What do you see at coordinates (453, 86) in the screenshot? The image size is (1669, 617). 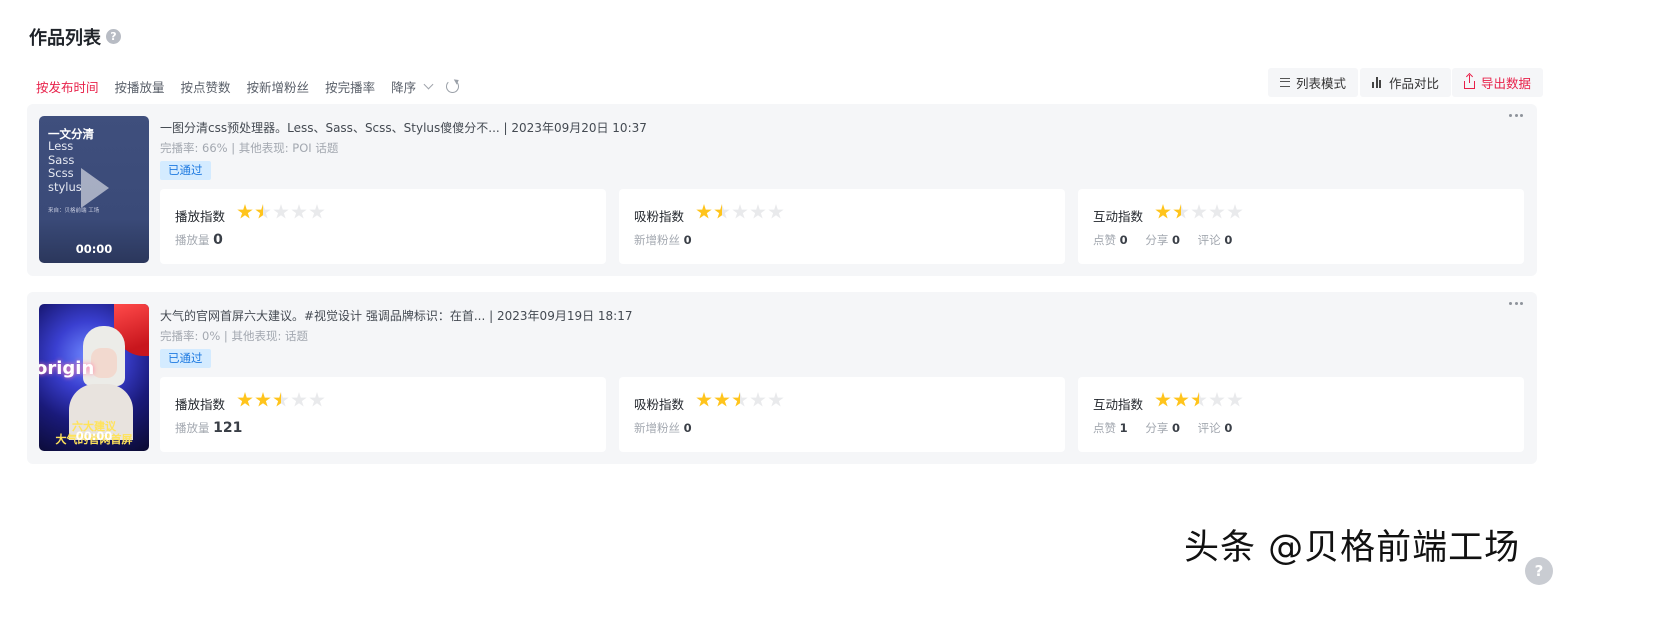 I see `refresh-icon` at bounding box center [453, 86].